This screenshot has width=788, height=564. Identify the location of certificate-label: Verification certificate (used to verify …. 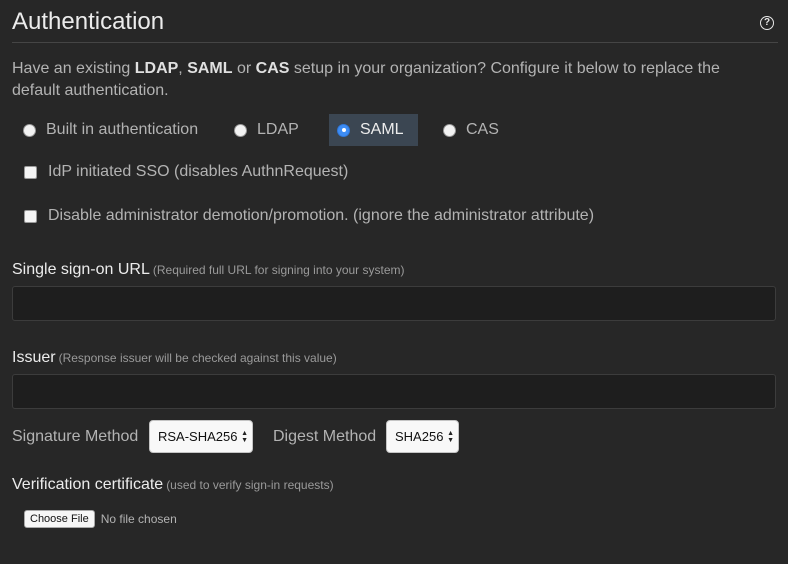
(173, 485).